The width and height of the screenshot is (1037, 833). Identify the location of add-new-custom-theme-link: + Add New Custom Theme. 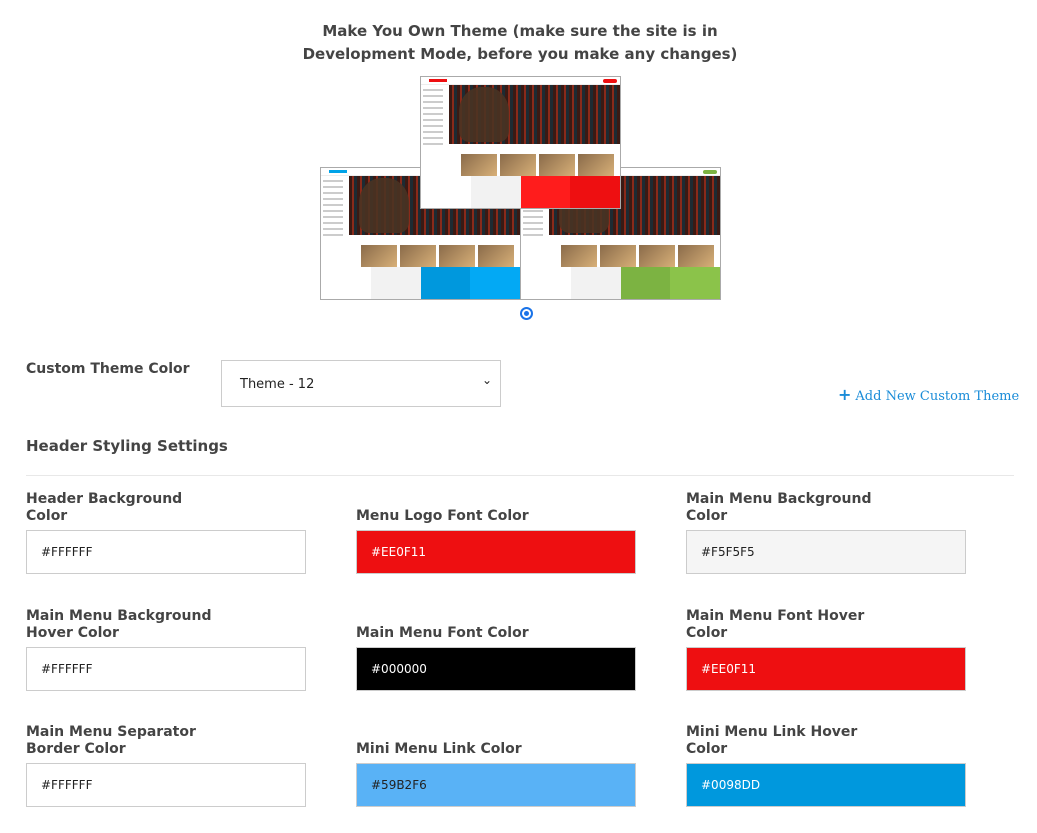
(928, 394).